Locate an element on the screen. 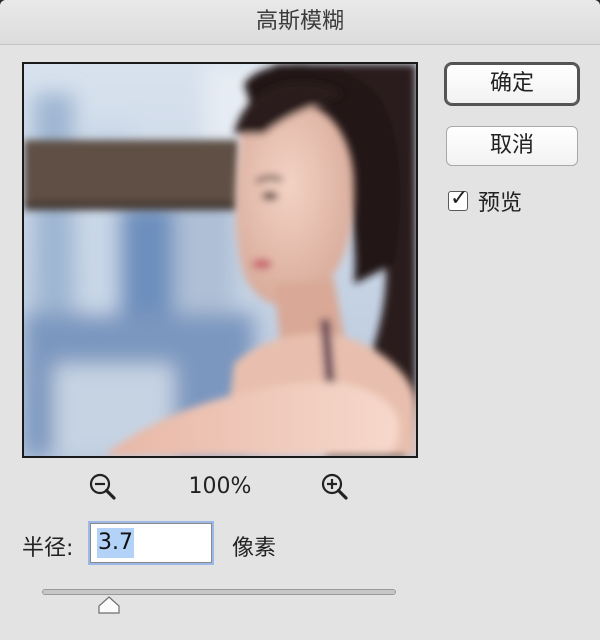 The image size is (600, 640). preview-checkbox-label: 预览 is located at coordinates (500, 203).